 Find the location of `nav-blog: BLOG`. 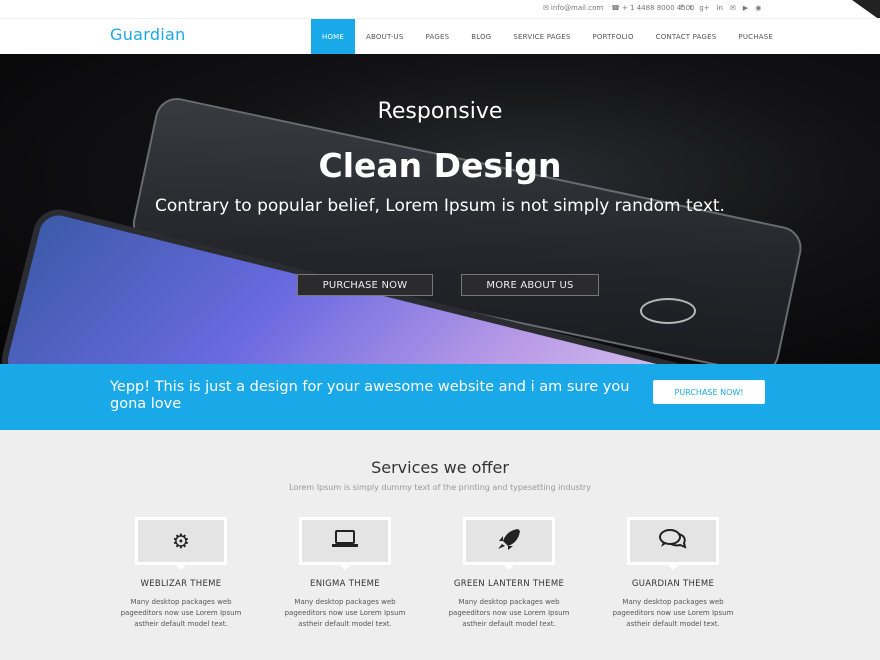

nav-blog: BLOG is located at coordinates (481, 37).